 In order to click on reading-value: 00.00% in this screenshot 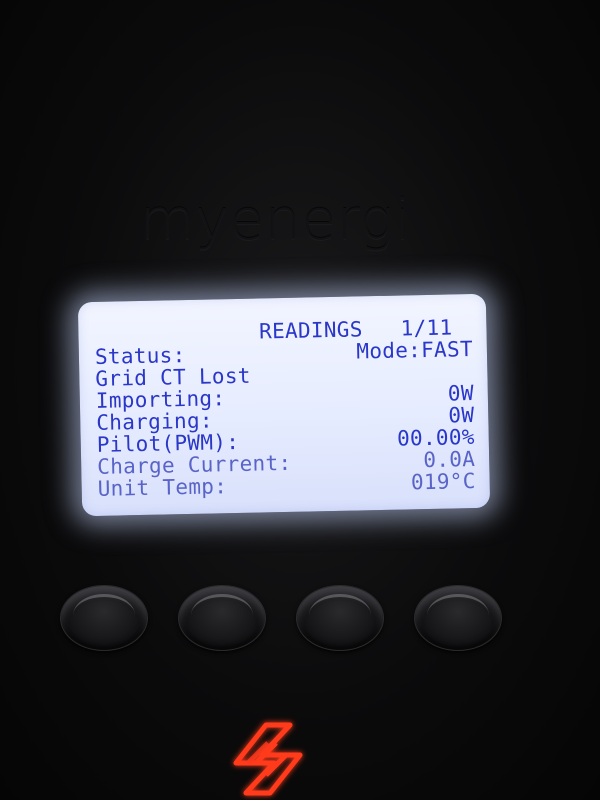, I will do `click(435, 438)`.